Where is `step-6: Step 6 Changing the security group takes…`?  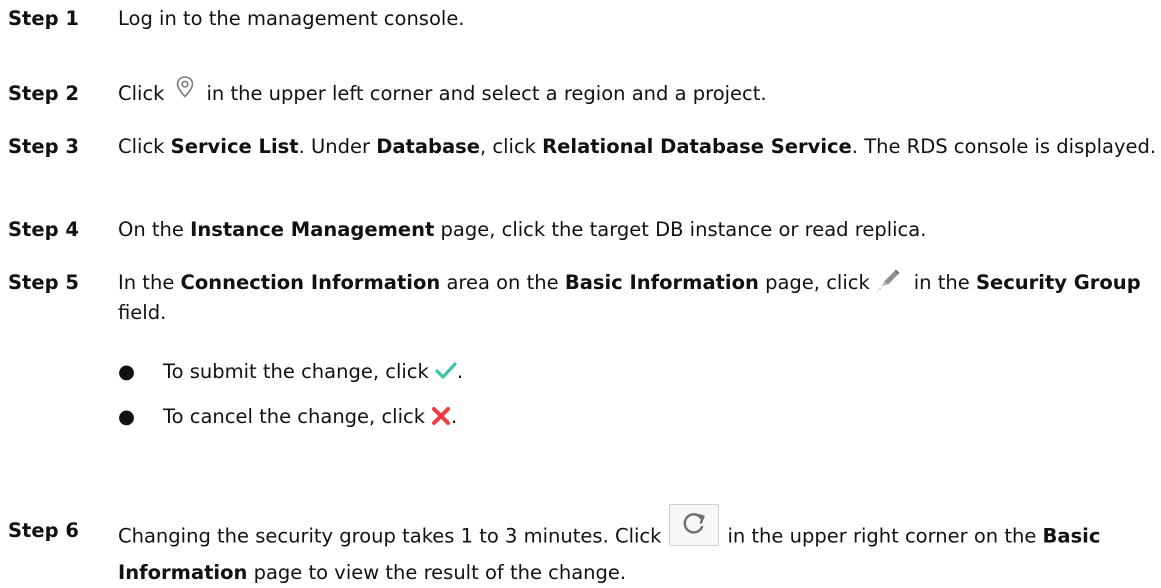 step-6: Step 6 Changing the security group takes… is located at coordinates (583, 546).